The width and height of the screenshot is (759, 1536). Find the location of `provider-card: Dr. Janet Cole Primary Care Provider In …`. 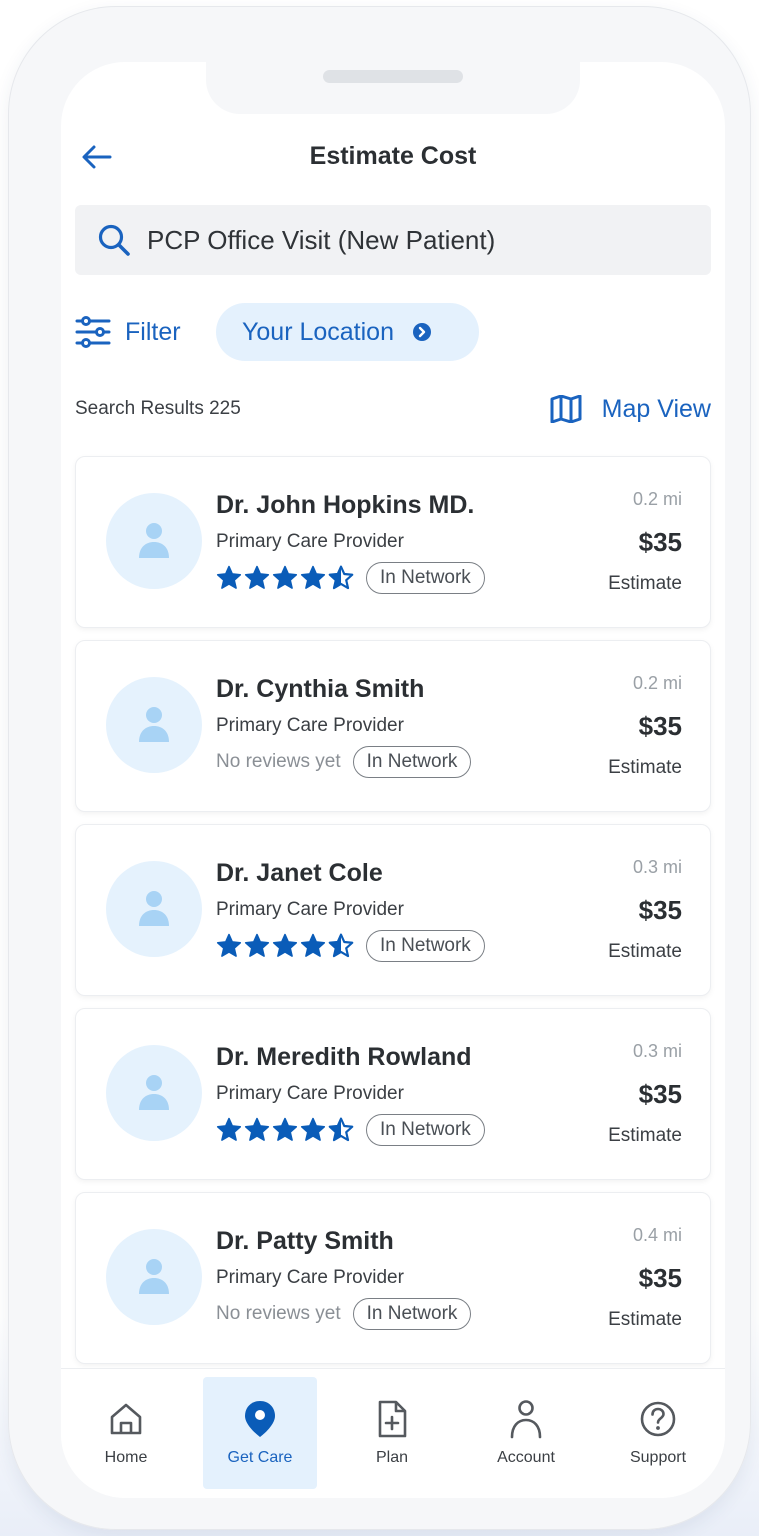

provider-card: Dr. Janet Cole Primary Care Provider In … is located at coordinates (393, 910).